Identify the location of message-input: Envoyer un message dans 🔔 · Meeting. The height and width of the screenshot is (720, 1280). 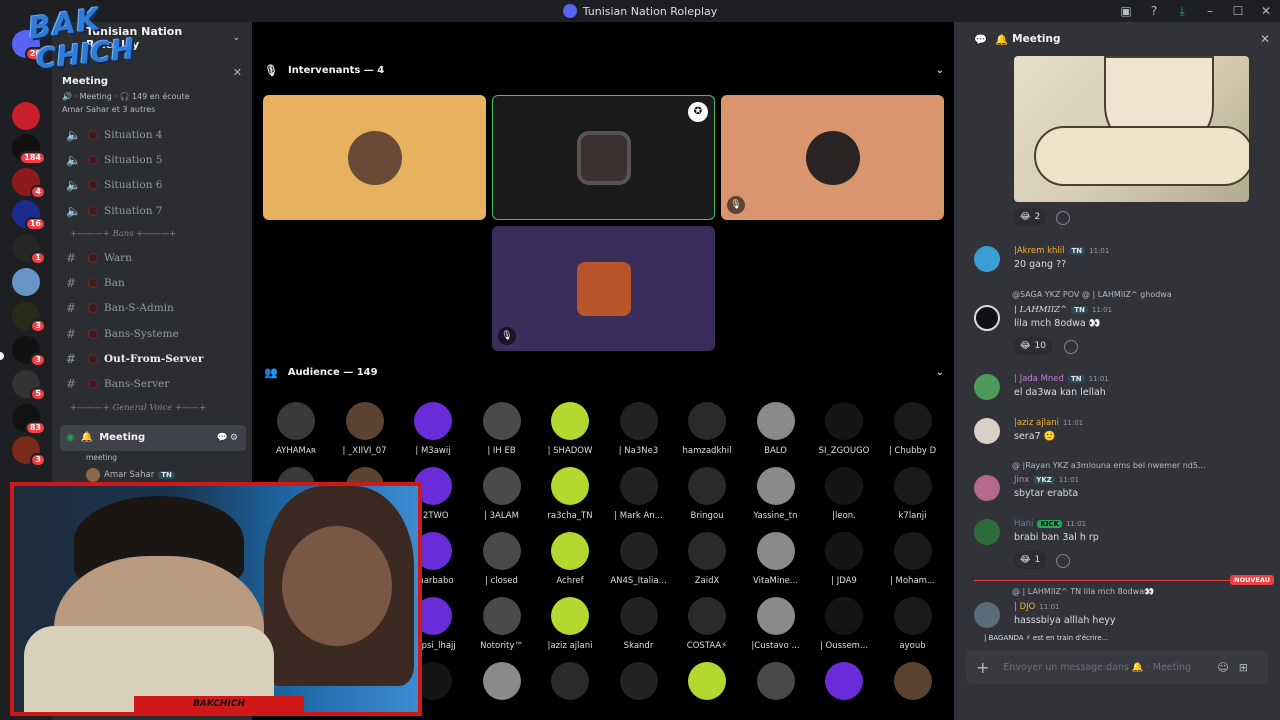
(1097, 667).